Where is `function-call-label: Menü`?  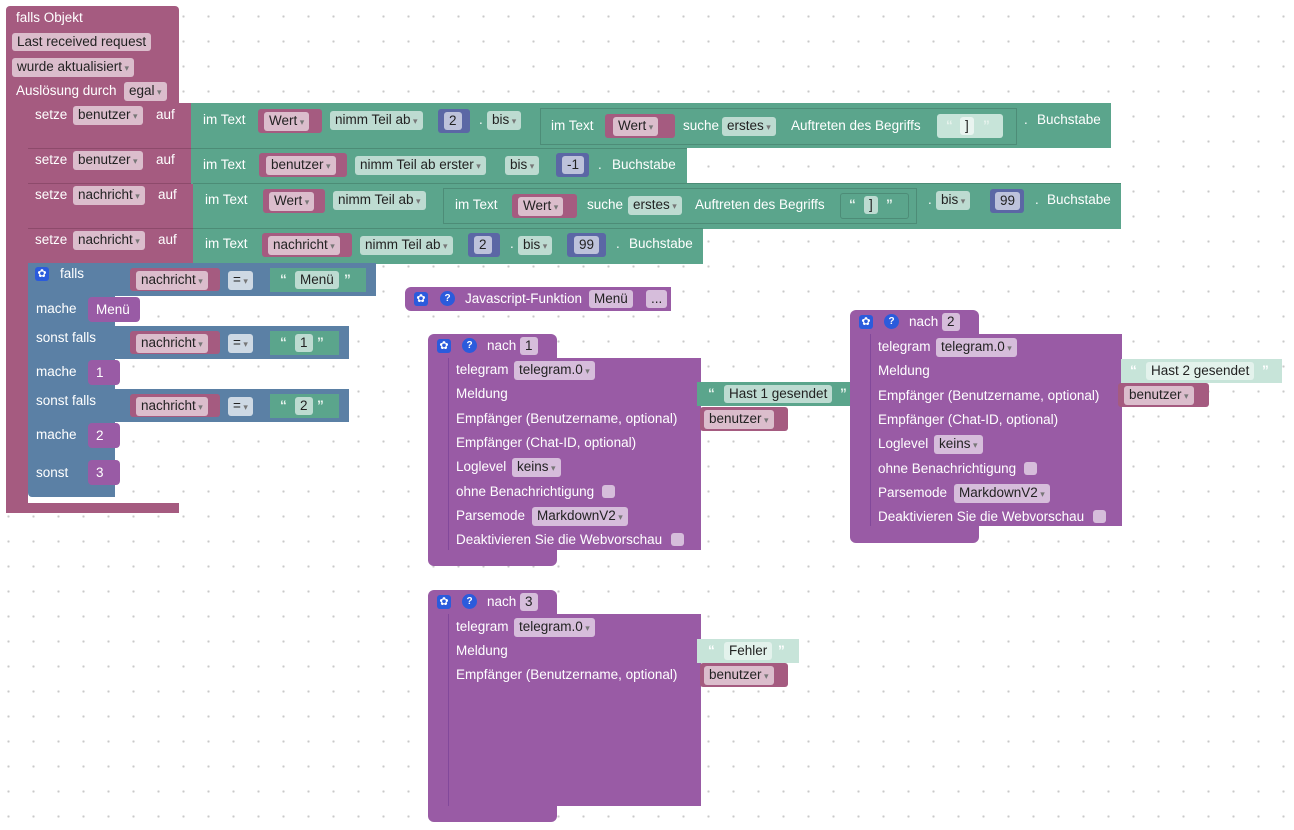 function-call-label: Menü is located at coordinates (113, 309).